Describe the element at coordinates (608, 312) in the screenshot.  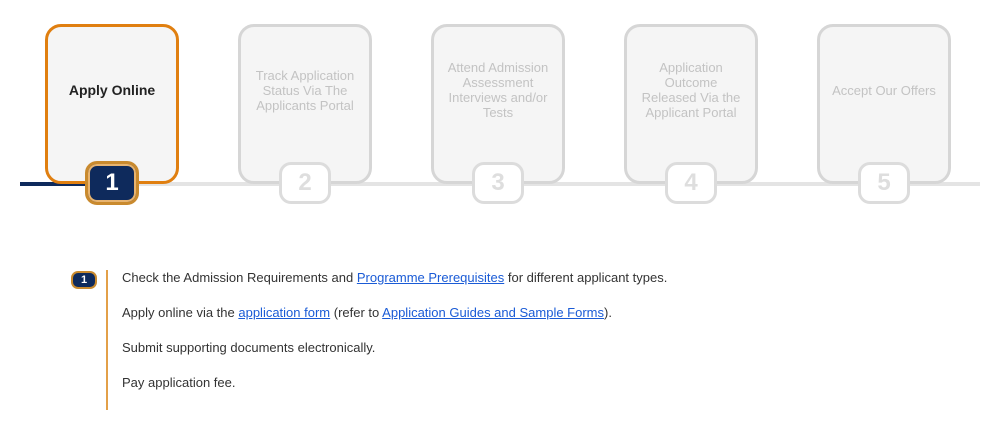
I see `detail-line-2-tail: ).` at that location.